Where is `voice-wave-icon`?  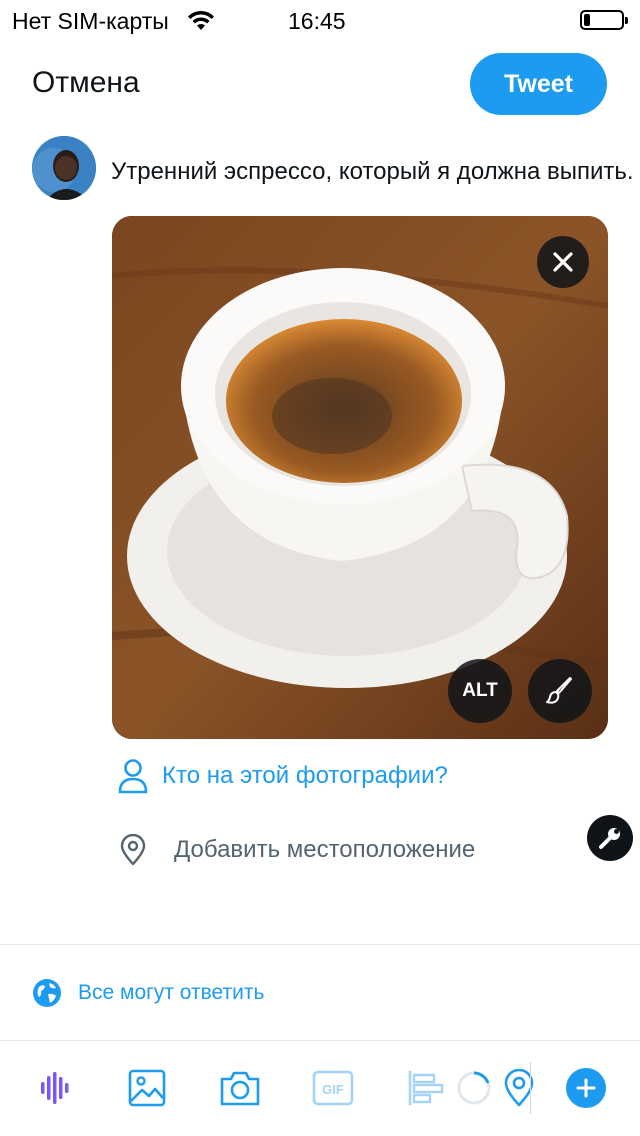 voice-wave-icon is located at coordinates (55, 1088).